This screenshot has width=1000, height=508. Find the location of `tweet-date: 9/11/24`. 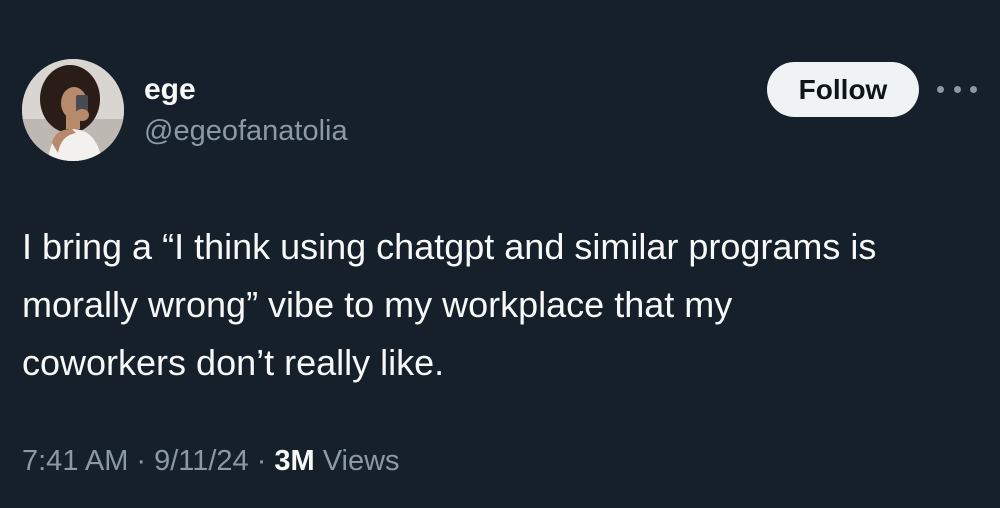

tweet-date: 9/11/24 is located at coordinates (201, 461).